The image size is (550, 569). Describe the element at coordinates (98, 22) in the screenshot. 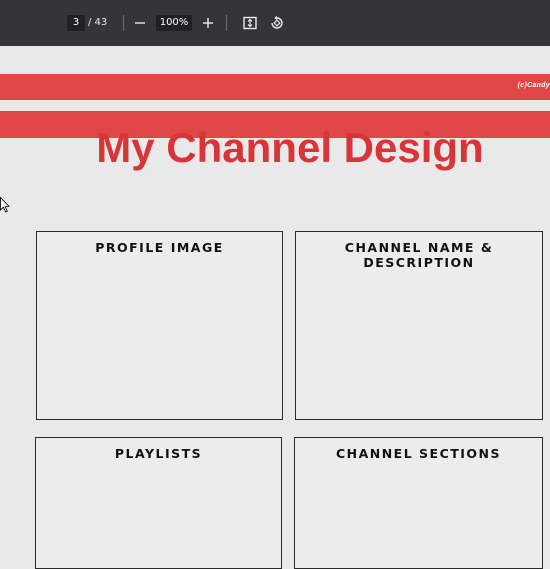

I see `page-total-label: / 43` at that location.